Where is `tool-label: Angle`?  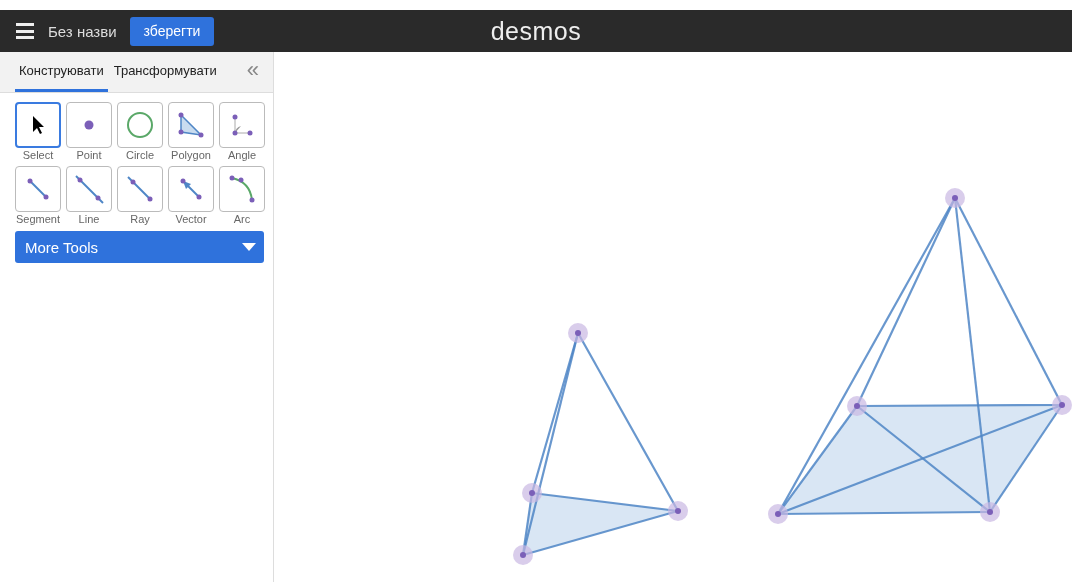 tool-label: Angle is located at coordinates (242, 155).